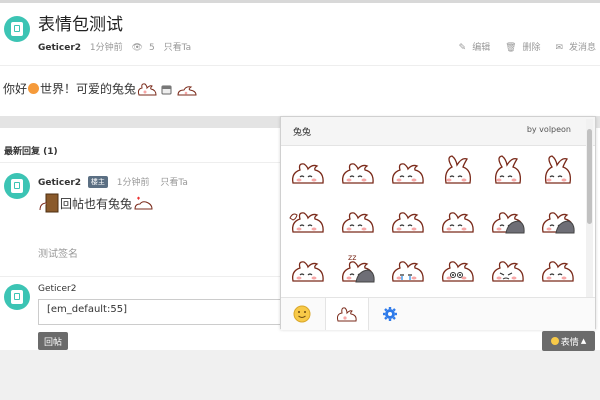 The image size is (600, 400). I want to click on rabbit-squint-icon, so click(457, 169).